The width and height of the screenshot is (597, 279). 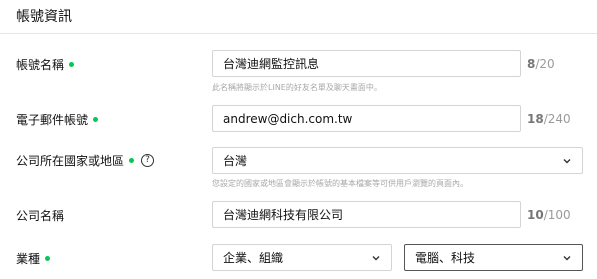 I want to click on email-count-current: 18, so click(x=535, y=119).